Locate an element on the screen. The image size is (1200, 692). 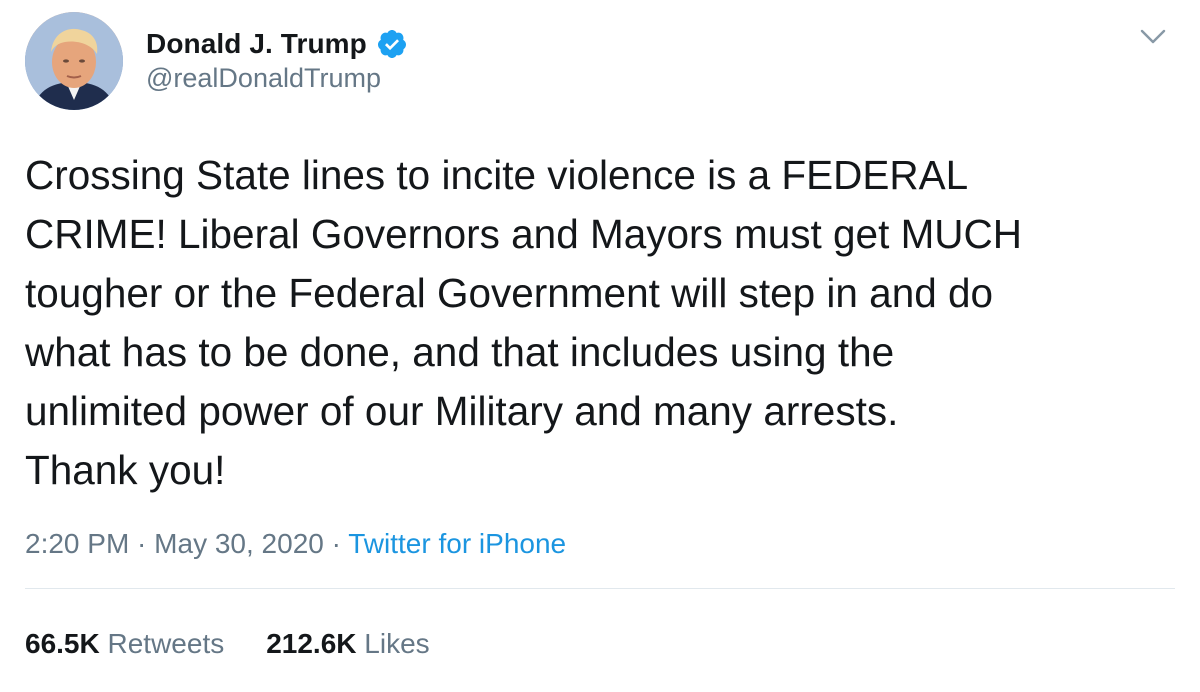
divider is located at coordinates (600, 588).